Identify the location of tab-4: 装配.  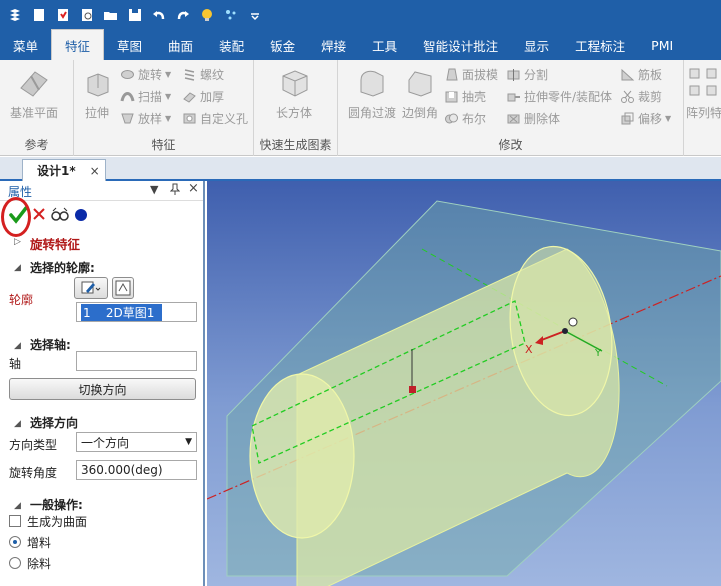
(231, 45).